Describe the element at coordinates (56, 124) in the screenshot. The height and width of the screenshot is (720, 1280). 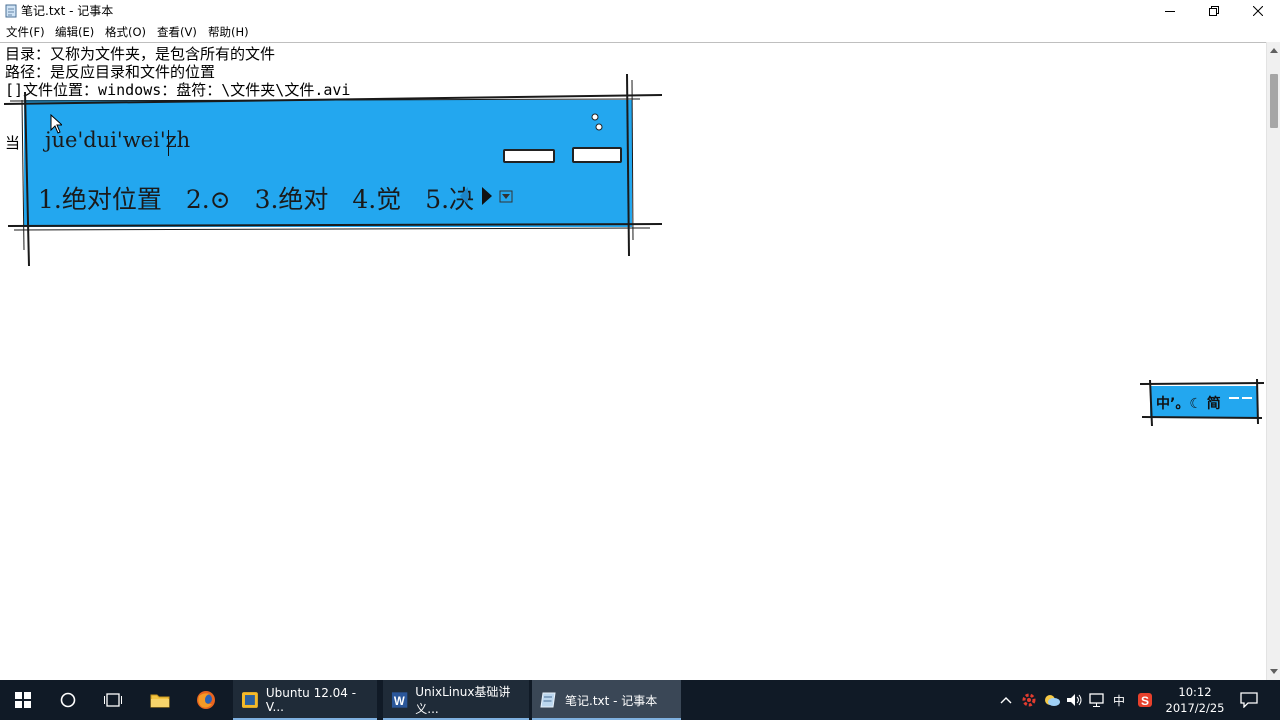
I see `mouse-cursor-icon` at that location.